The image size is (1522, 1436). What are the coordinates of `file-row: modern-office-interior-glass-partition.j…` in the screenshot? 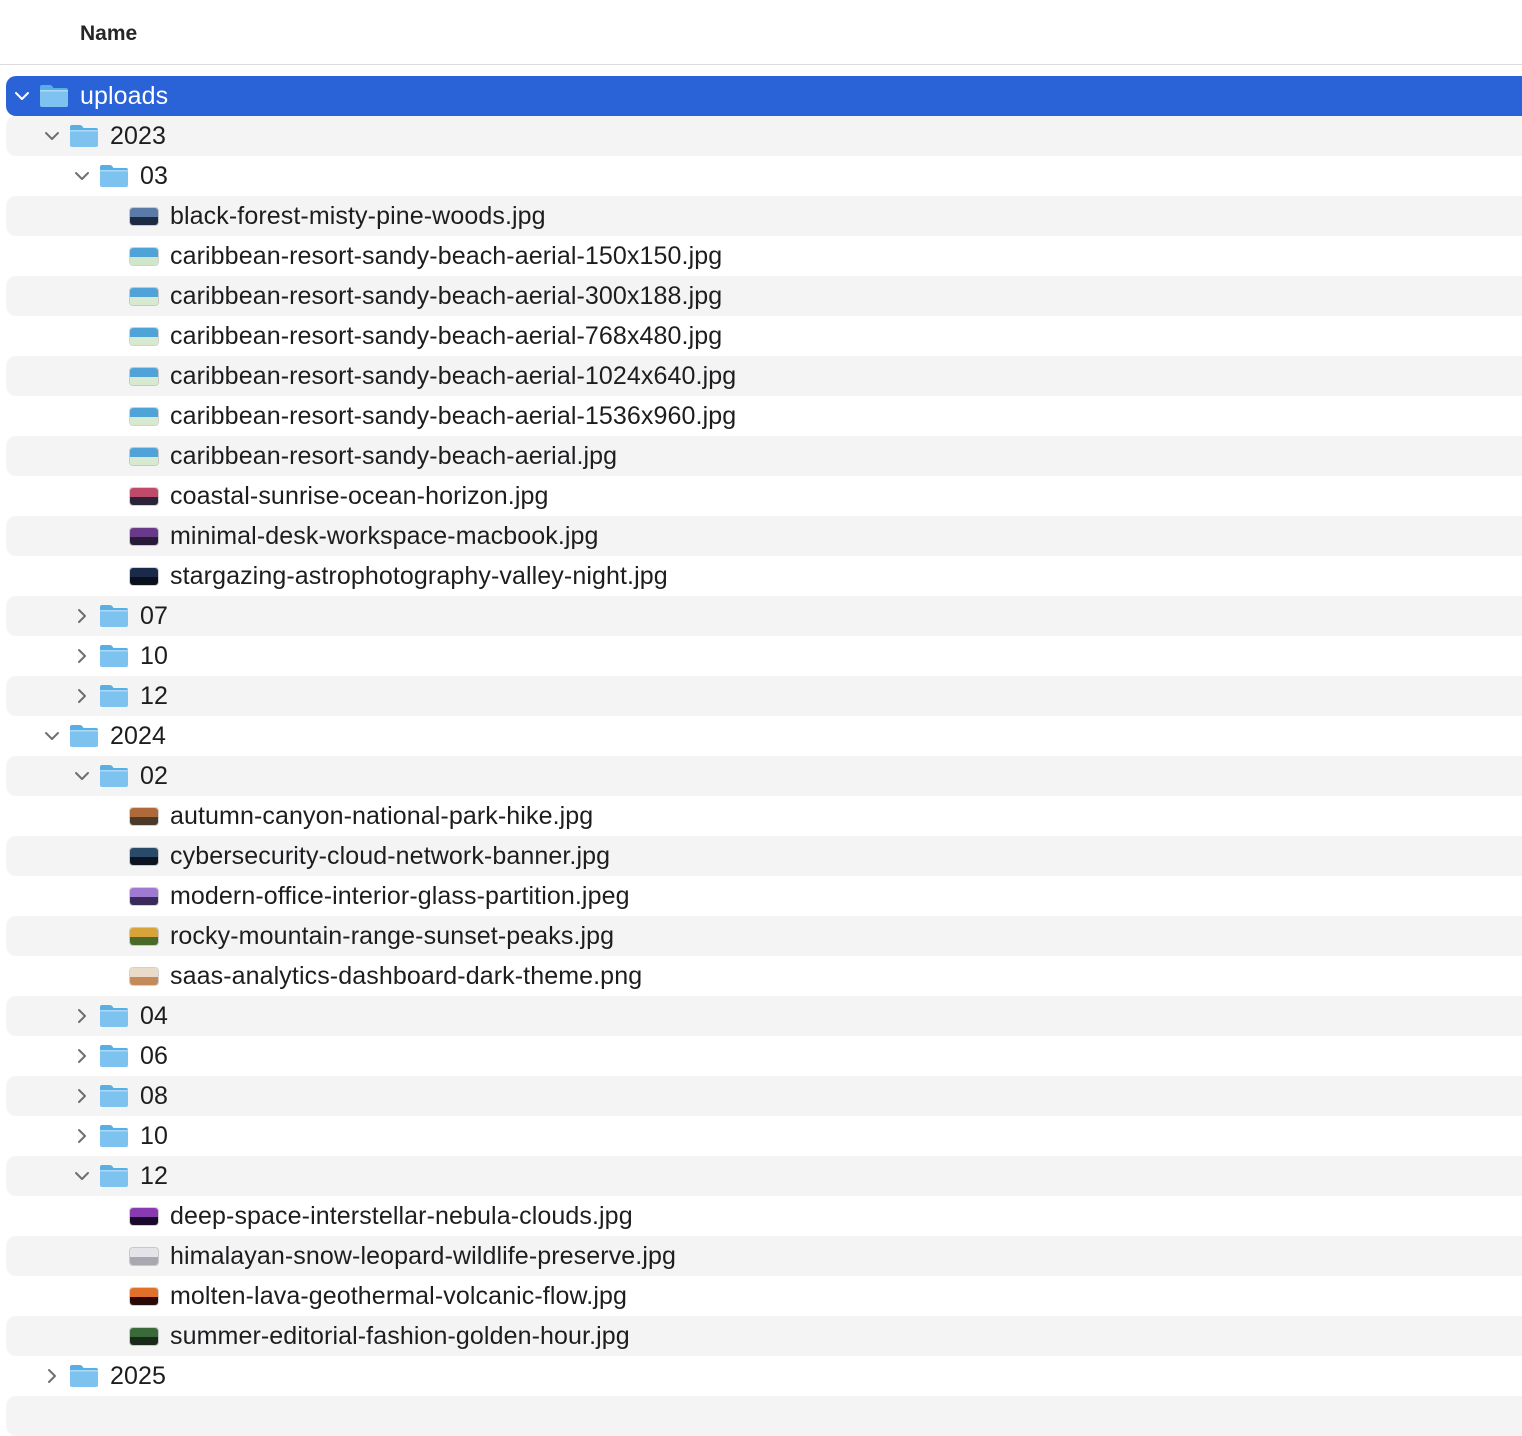 It's located at (761, 896).